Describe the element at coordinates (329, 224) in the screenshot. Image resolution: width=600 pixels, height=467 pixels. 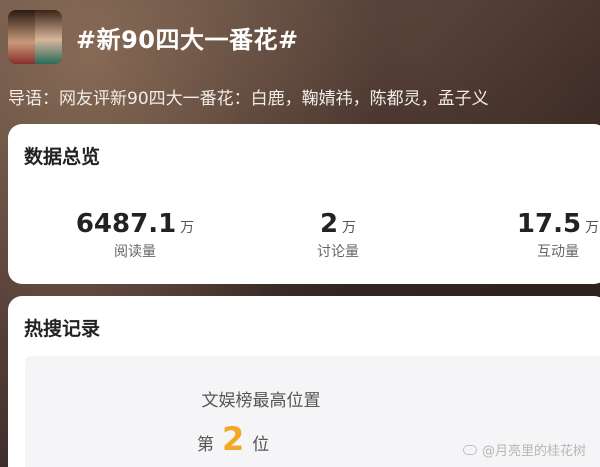
I see `stat-discussions-value: 2` at that location.